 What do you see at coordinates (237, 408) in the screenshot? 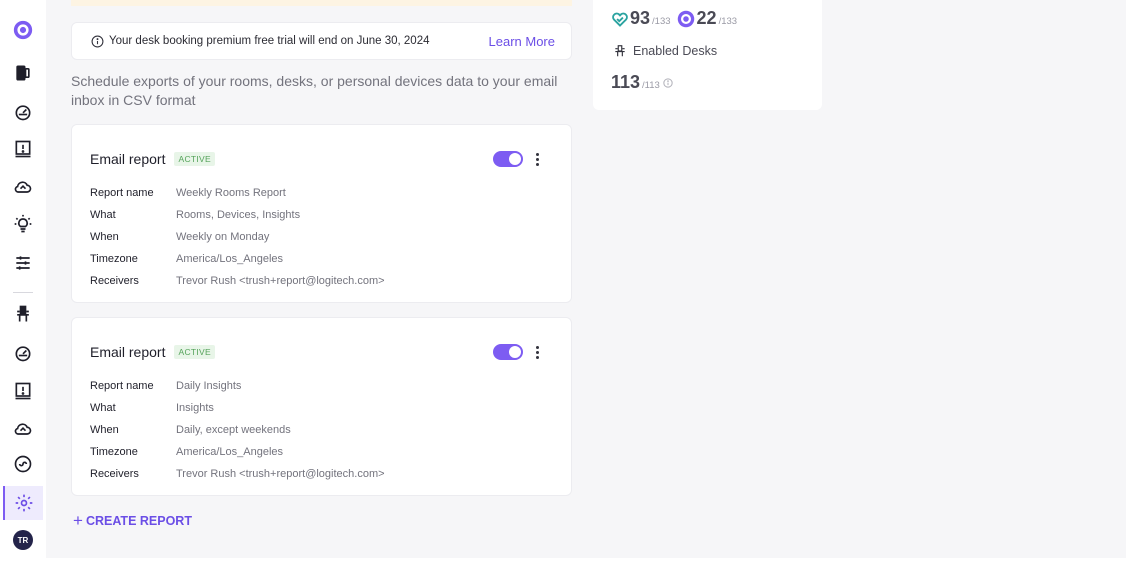
I see `report-field-row: What Insights` at bounding box center [237, 408].